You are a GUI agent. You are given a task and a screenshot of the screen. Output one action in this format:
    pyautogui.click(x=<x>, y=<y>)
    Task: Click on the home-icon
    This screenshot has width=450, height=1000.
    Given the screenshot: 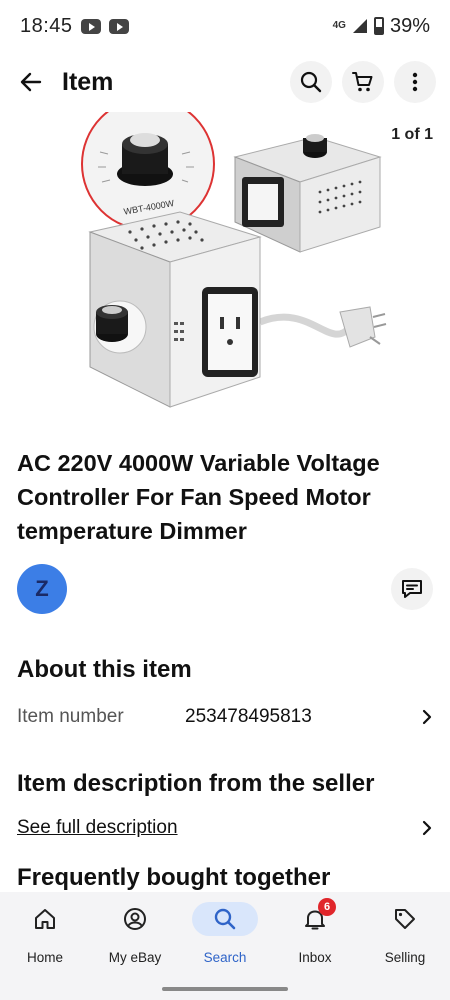 What is the action you would take?
    pyautogui.click(x=45, y=919)
    